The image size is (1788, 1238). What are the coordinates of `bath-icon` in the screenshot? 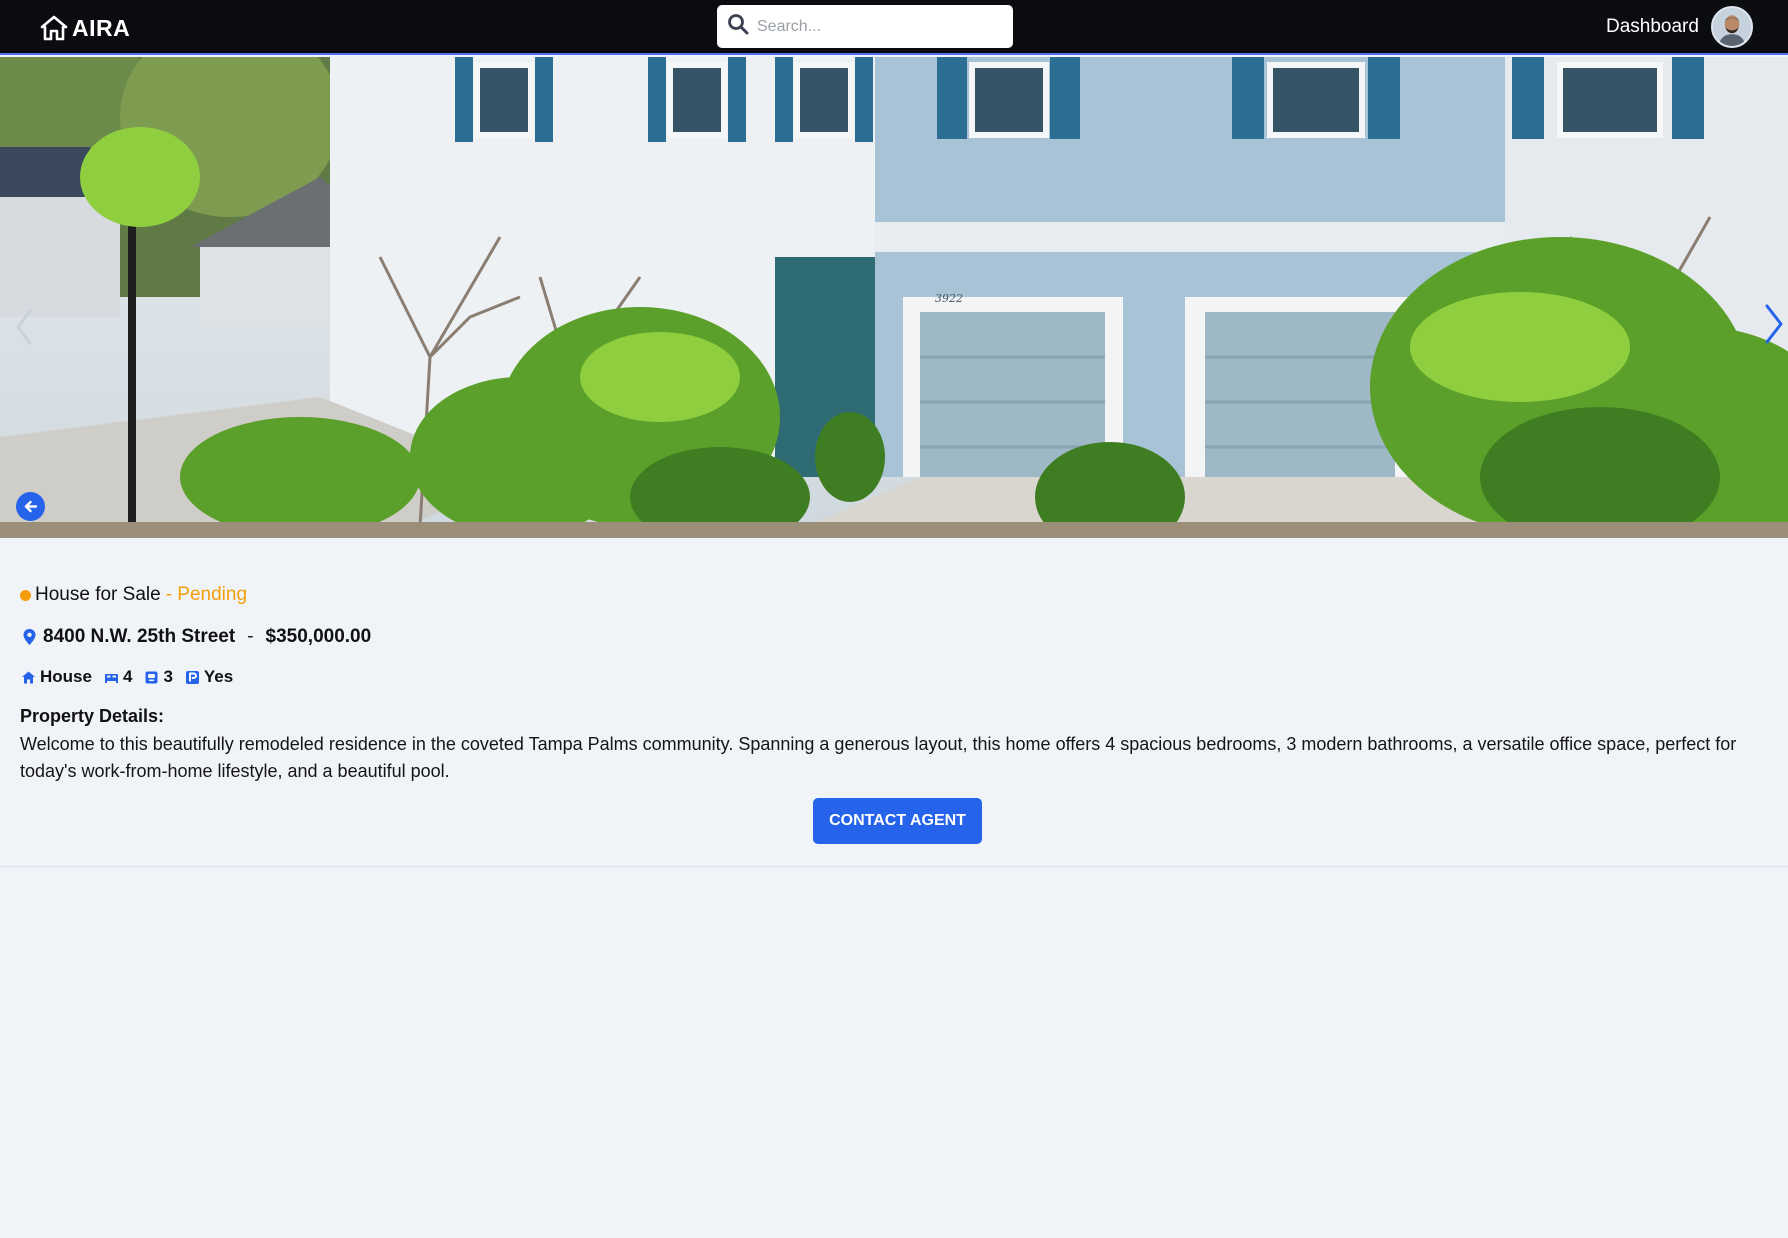 It's located at (153, 677).